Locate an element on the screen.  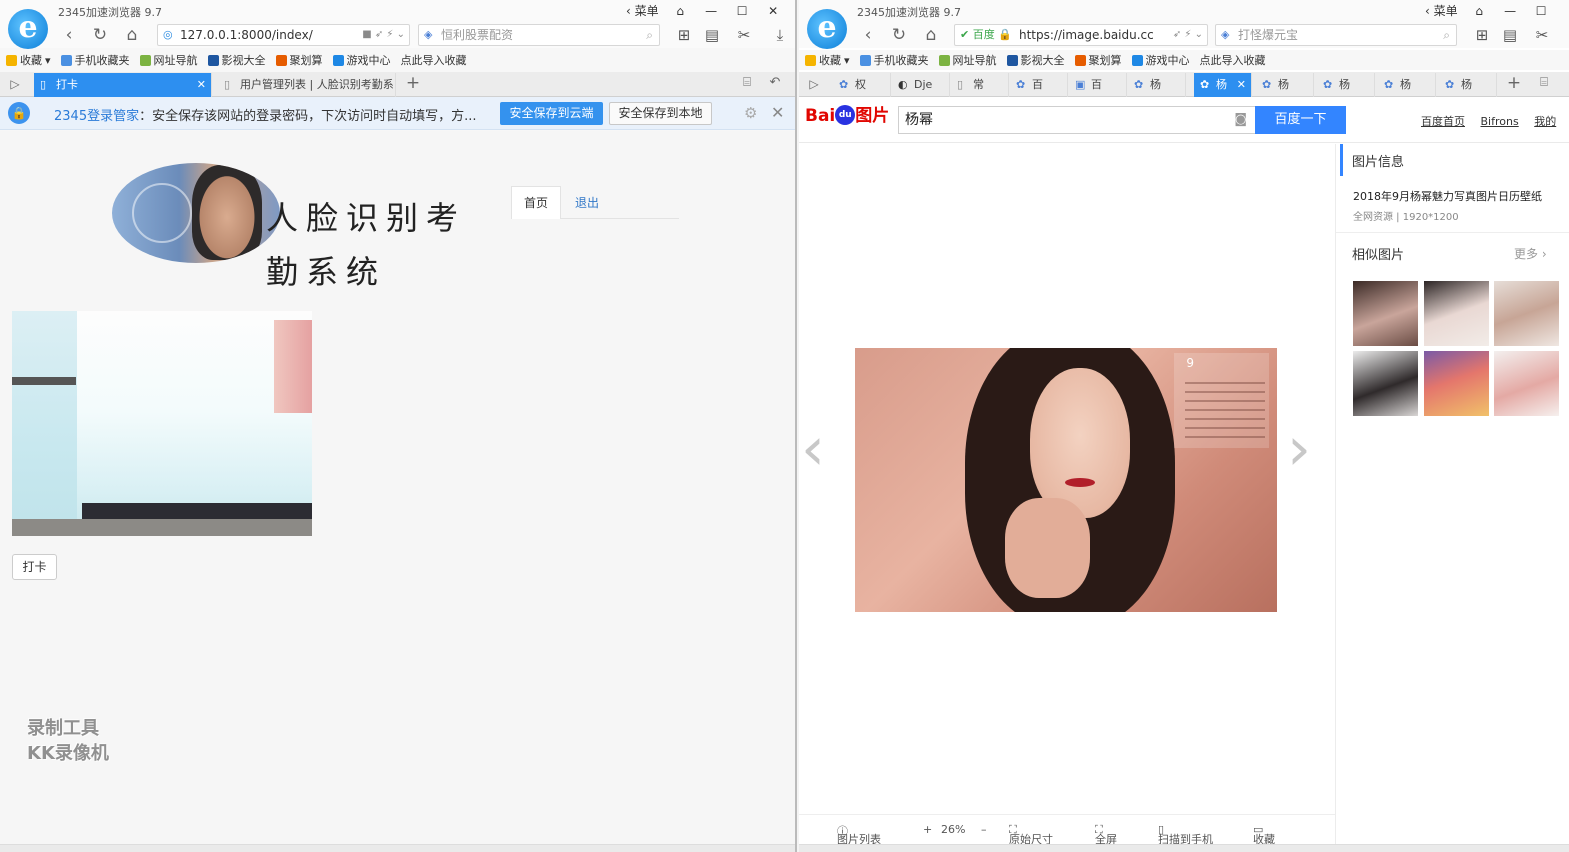
close-button: ✕ is located at coordinates (773, 11).